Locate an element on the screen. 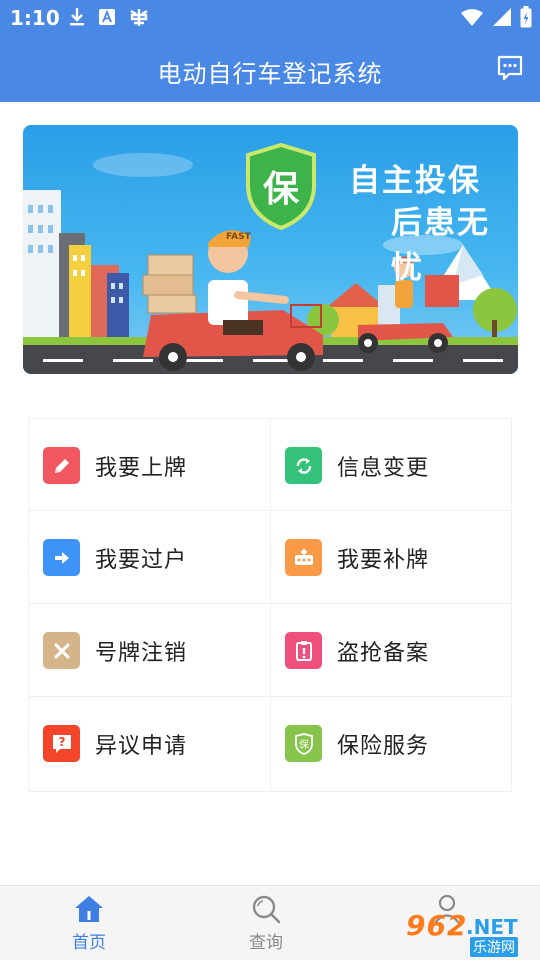 The width and height of the screenshot is (540, 960). signal-icon is located at coordinates (502, 17).